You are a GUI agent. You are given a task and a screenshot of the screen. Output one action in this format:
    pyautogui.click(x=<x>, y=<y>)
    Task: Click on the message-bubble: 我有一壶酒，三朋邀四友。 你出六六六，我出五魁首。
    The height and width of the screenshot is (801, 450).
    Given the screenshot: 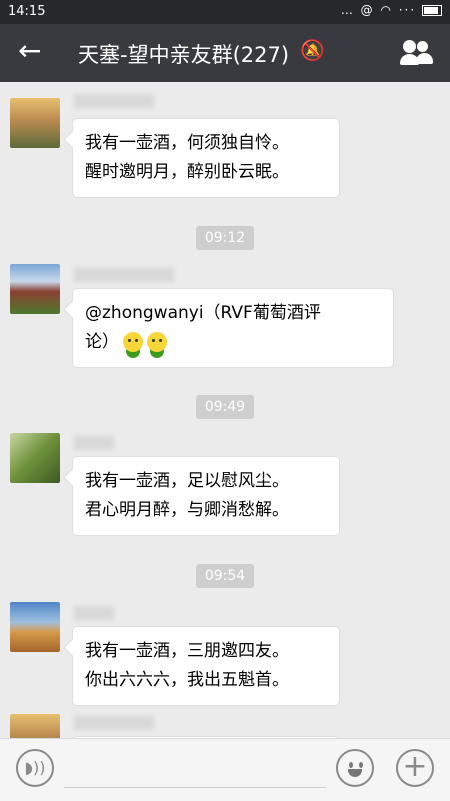 What is the action you would take?
    pyautogui.click(x=206, y=666)
    